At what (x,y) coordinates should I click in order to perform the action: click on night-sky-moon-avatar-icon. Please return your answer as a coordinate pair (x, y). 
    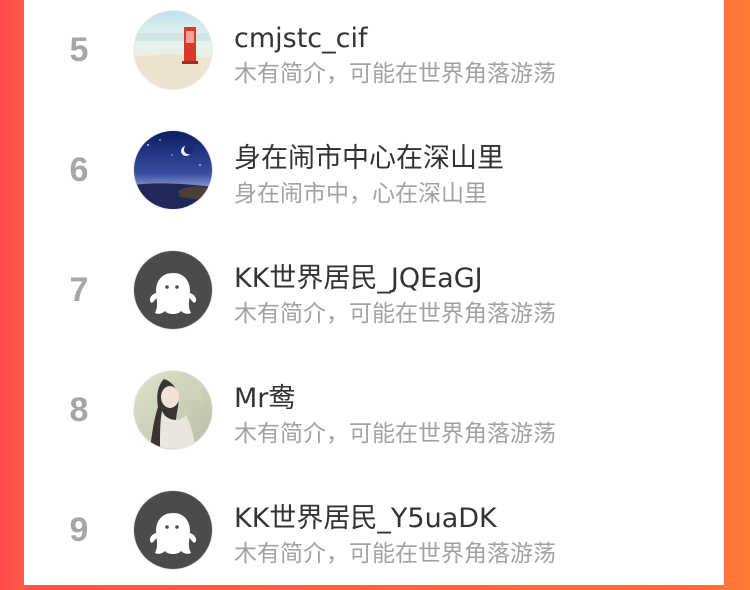
    Looking at the image, I should click on (173, 170).